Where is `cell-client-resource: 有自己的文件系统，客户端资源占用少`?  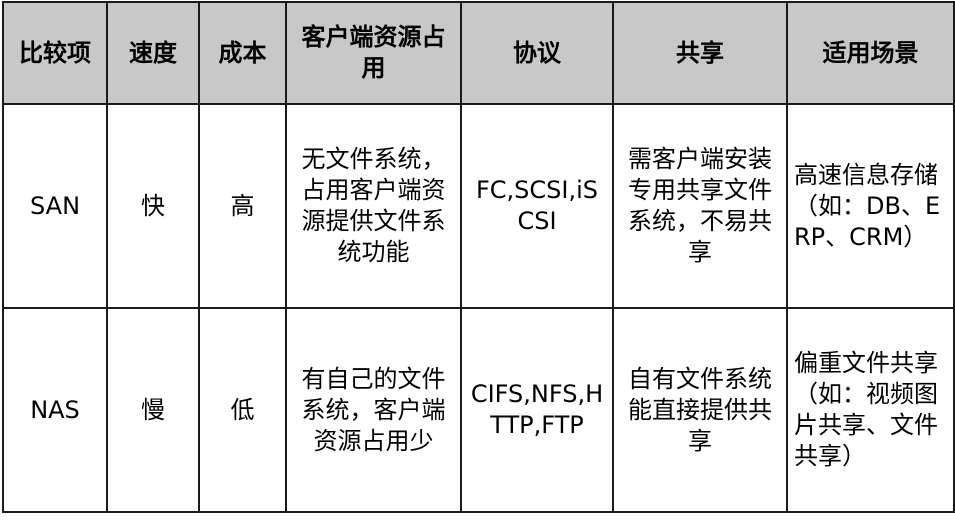
cell-client-resource: 有自己的文件系统，客户端资源占用少 is located at coordinates (373, 410).